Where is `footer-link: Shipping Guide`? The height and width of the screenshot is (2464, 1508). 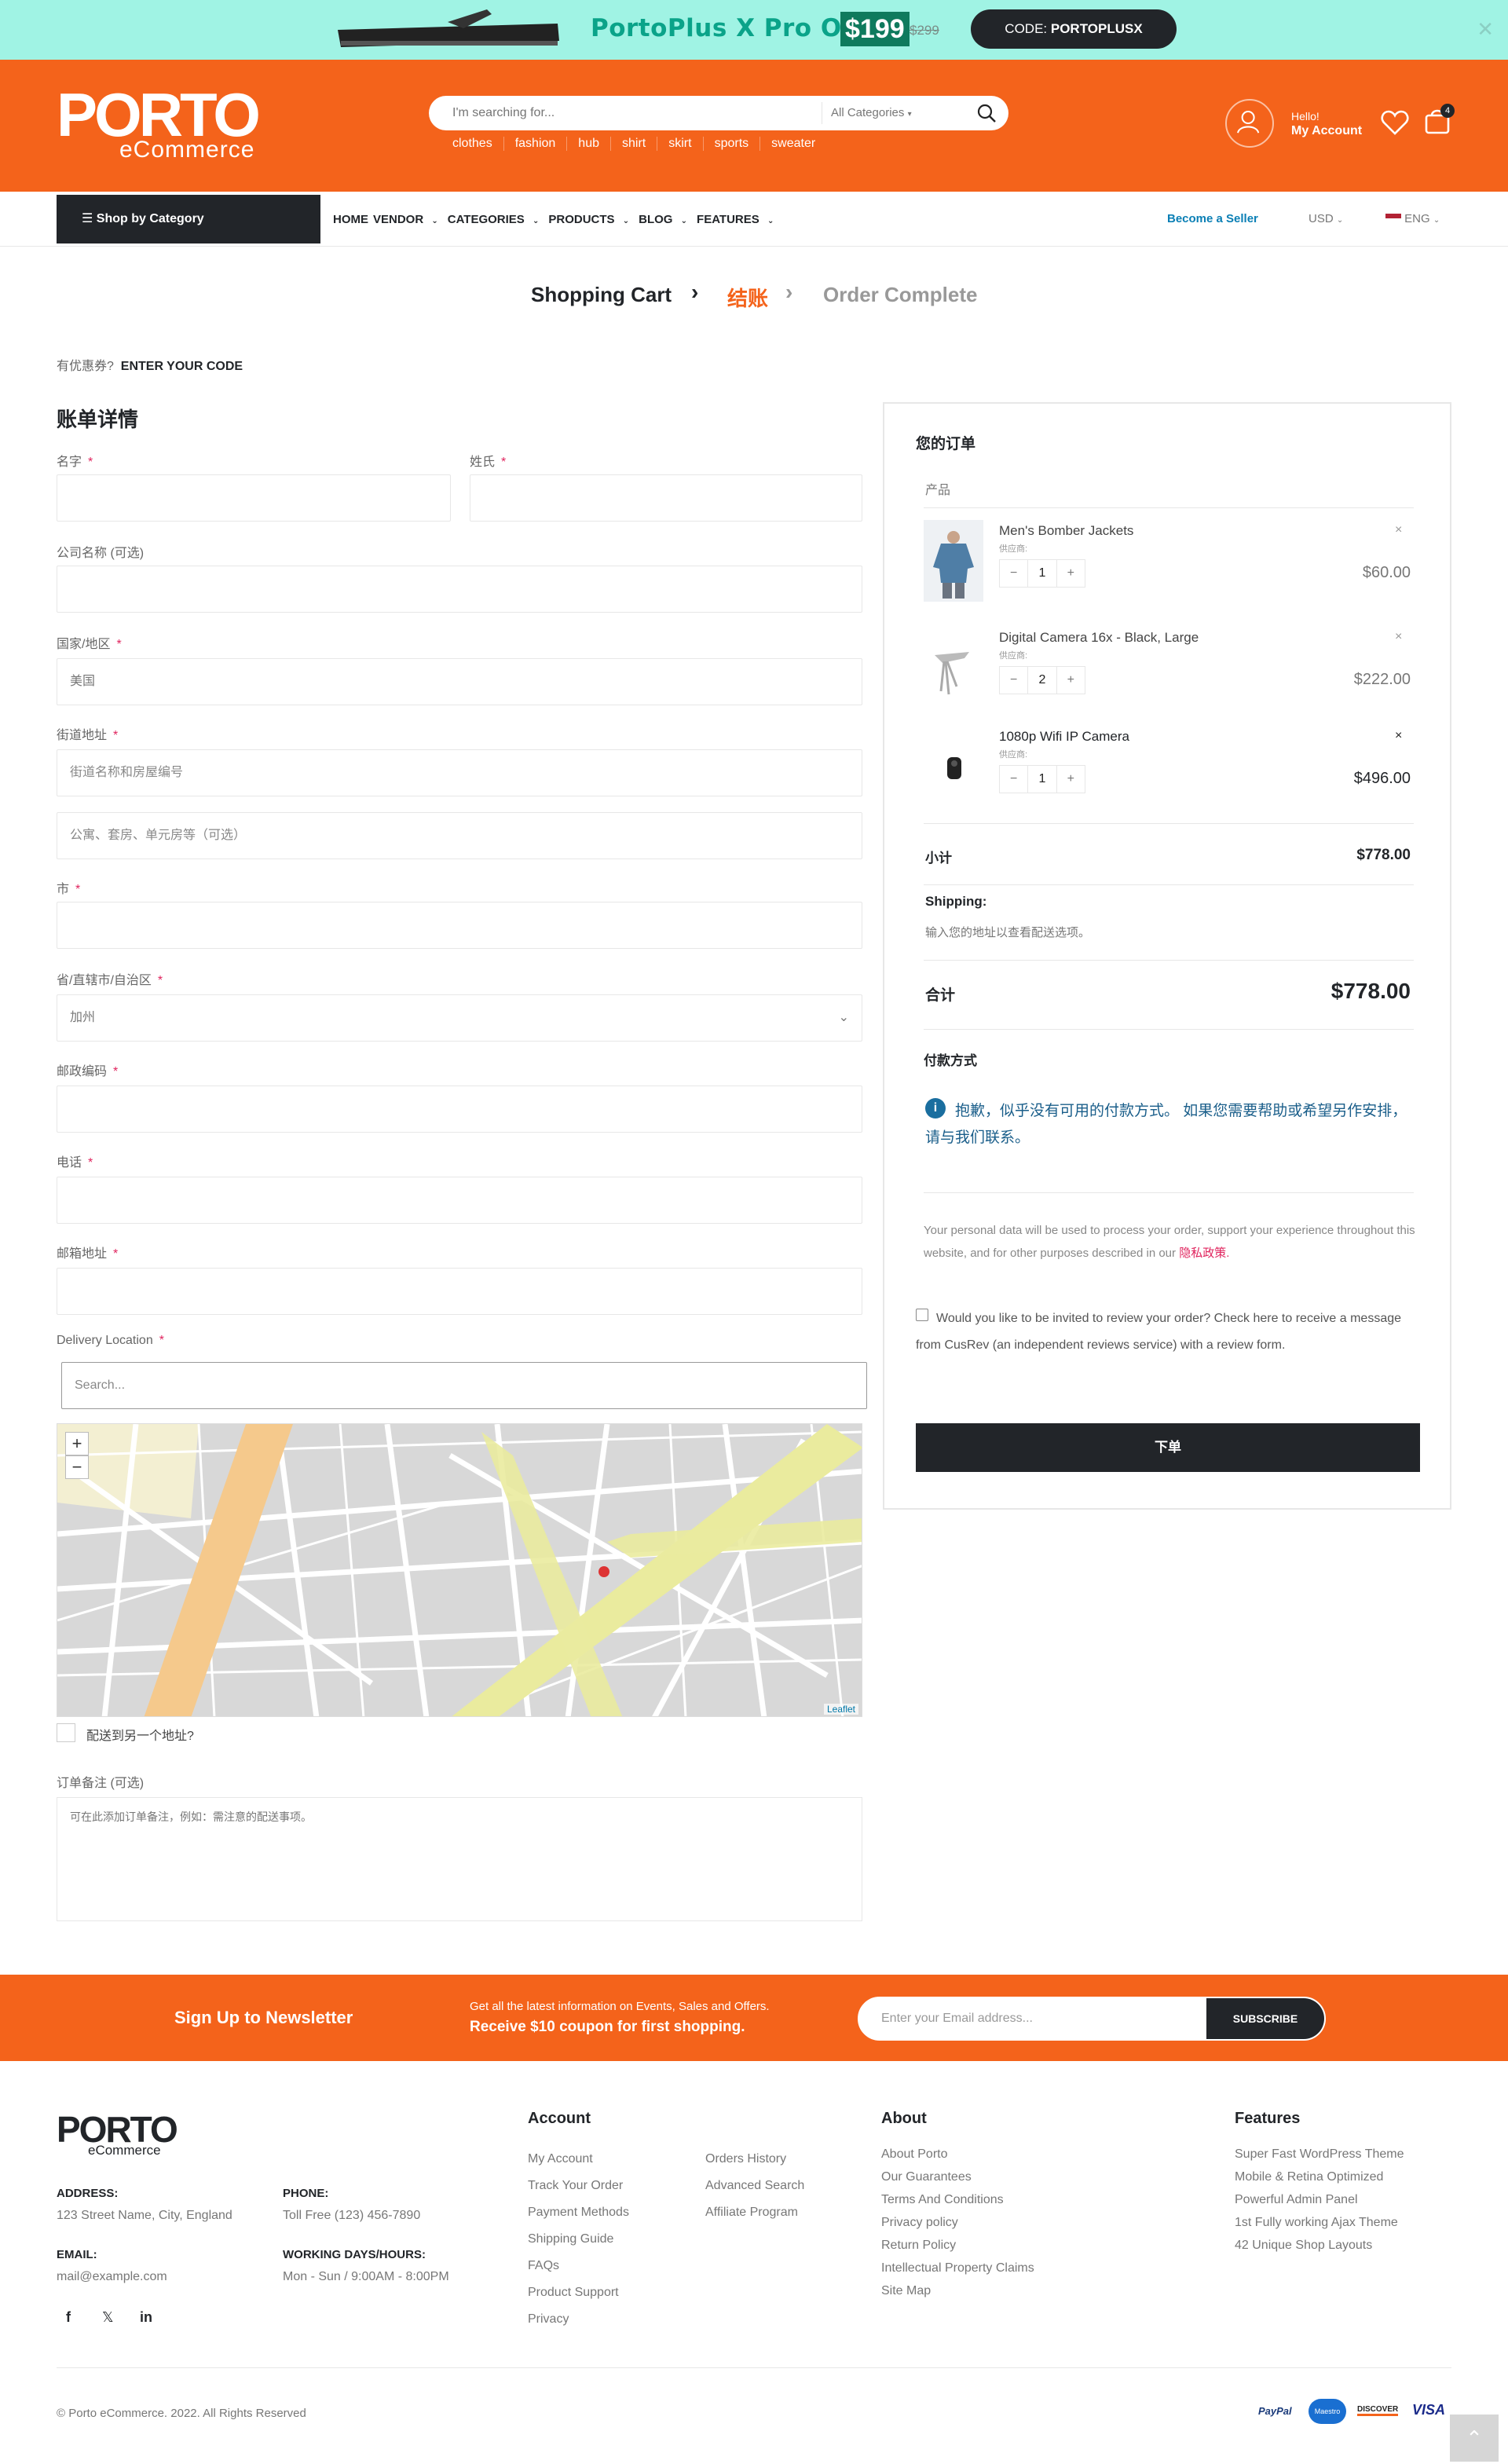
footer-link: Shipping Guide is located at coordinates (578, 2239).